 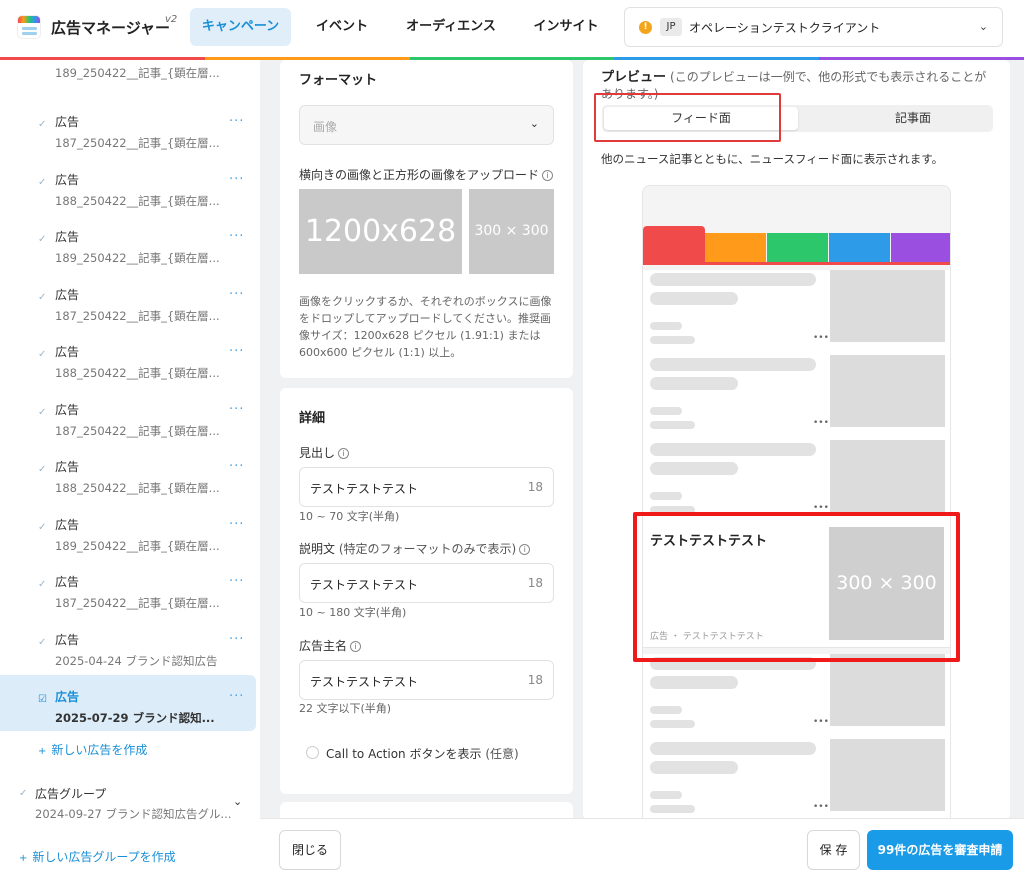 What do you see at coordinates (342, 27) in the screenshot?
I see `tab-event: イベント` at bounding box center [342, 27].